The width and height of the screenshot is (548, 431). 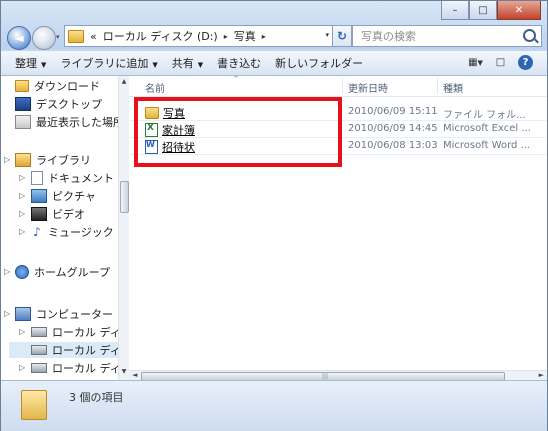 I want to click on forward-button: ►, so click(x=44, y=38).